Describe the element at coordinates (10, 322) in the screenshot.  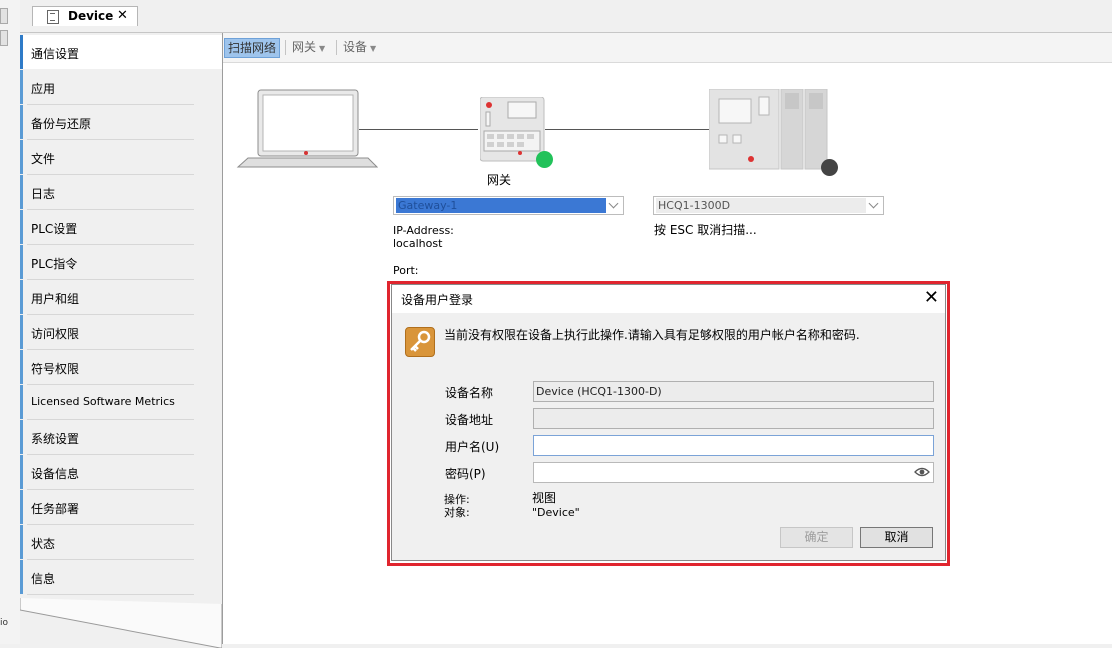
I see `left-edge-strip: io` at that location.